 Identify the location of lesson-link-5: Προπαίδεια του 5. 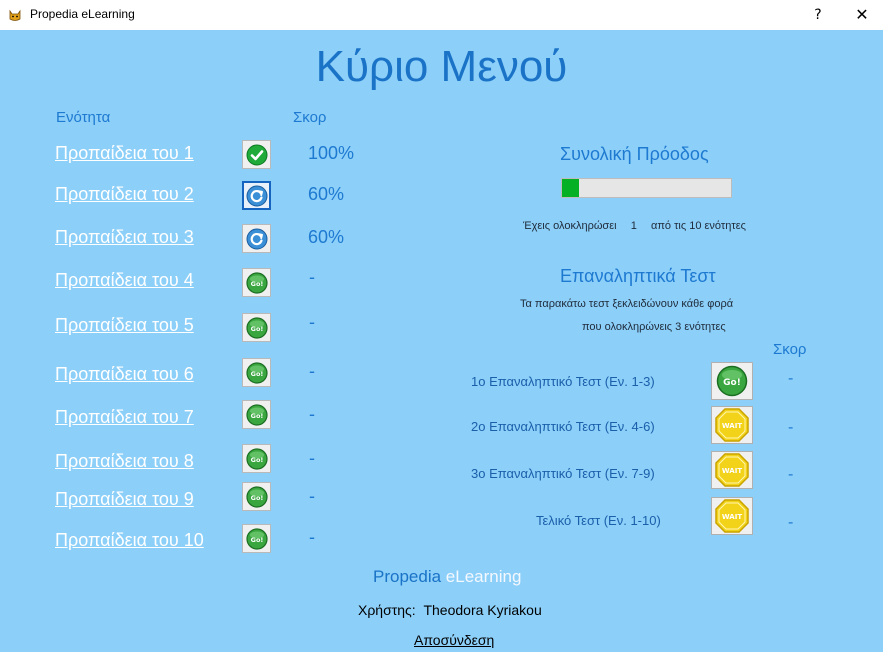
(124, 325).